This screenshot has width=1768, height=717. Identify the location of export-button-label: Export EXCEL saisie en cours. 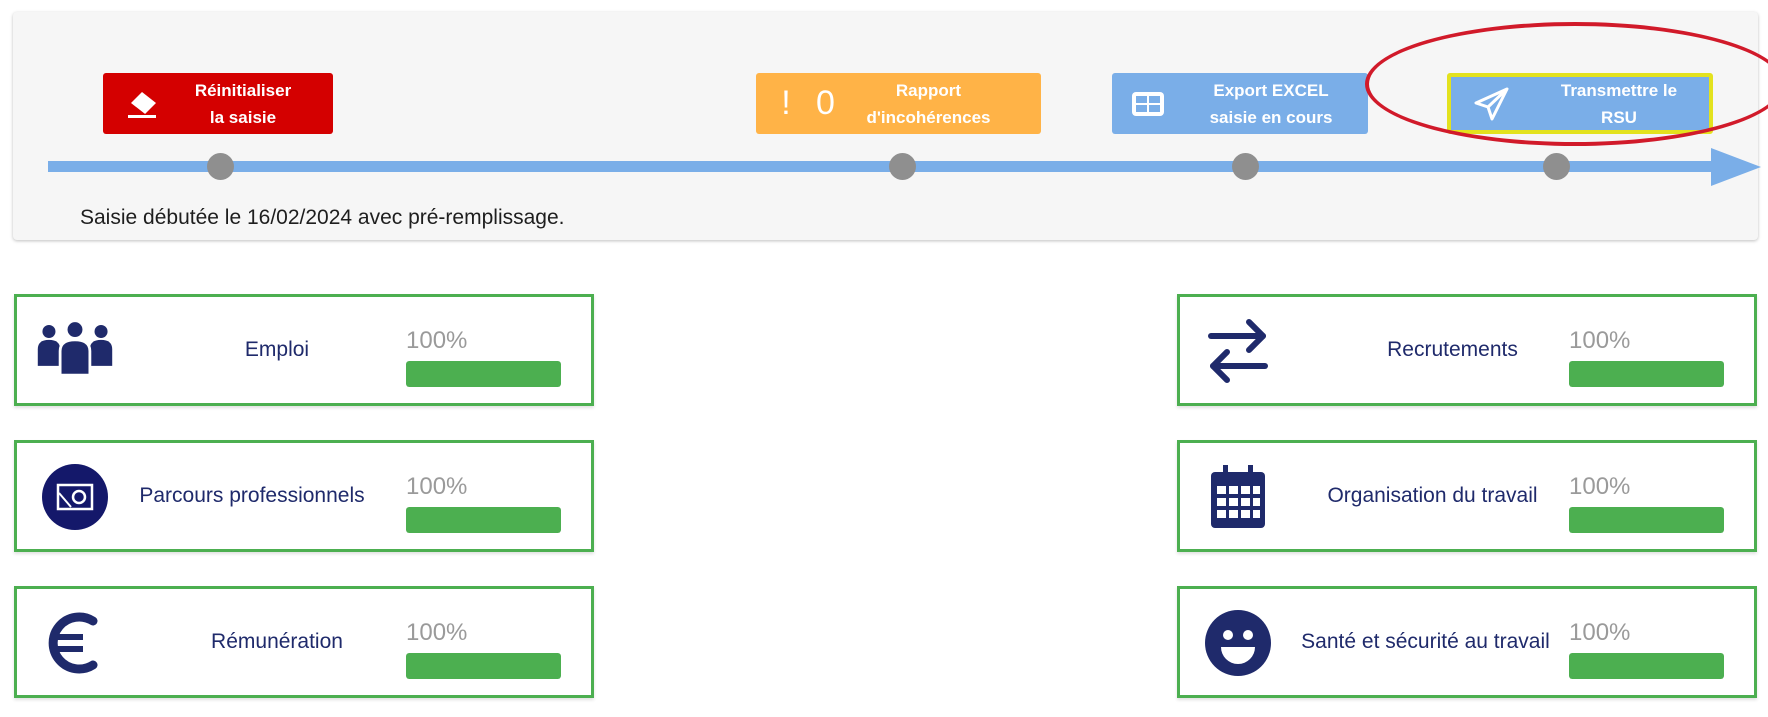
(1271, 103).